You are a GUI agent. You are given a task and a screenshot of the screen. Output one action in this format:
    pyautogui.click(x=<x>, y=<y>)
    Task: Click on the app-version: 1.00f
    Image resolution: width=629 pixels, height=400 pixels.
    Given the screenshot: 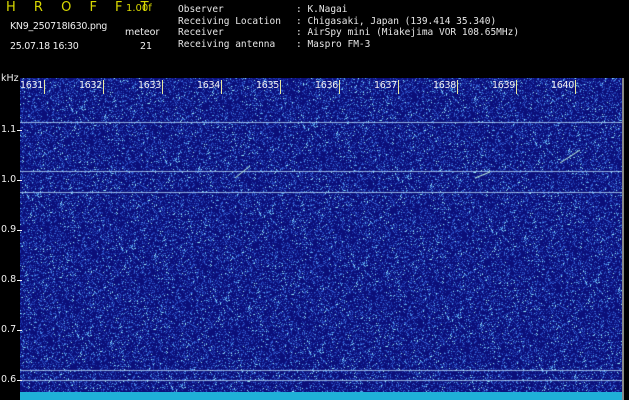 What is the action you would take?
    pyautogui.click(x=139, y=8)
    